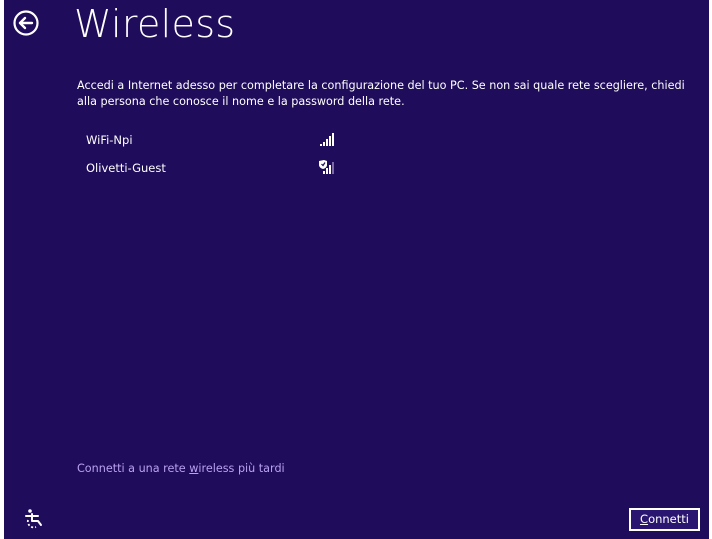  What do you see at coordinates (109, 140) in the screenshot?
I see `network-name: WiFi-Npi` at bounding box center [109, 140].